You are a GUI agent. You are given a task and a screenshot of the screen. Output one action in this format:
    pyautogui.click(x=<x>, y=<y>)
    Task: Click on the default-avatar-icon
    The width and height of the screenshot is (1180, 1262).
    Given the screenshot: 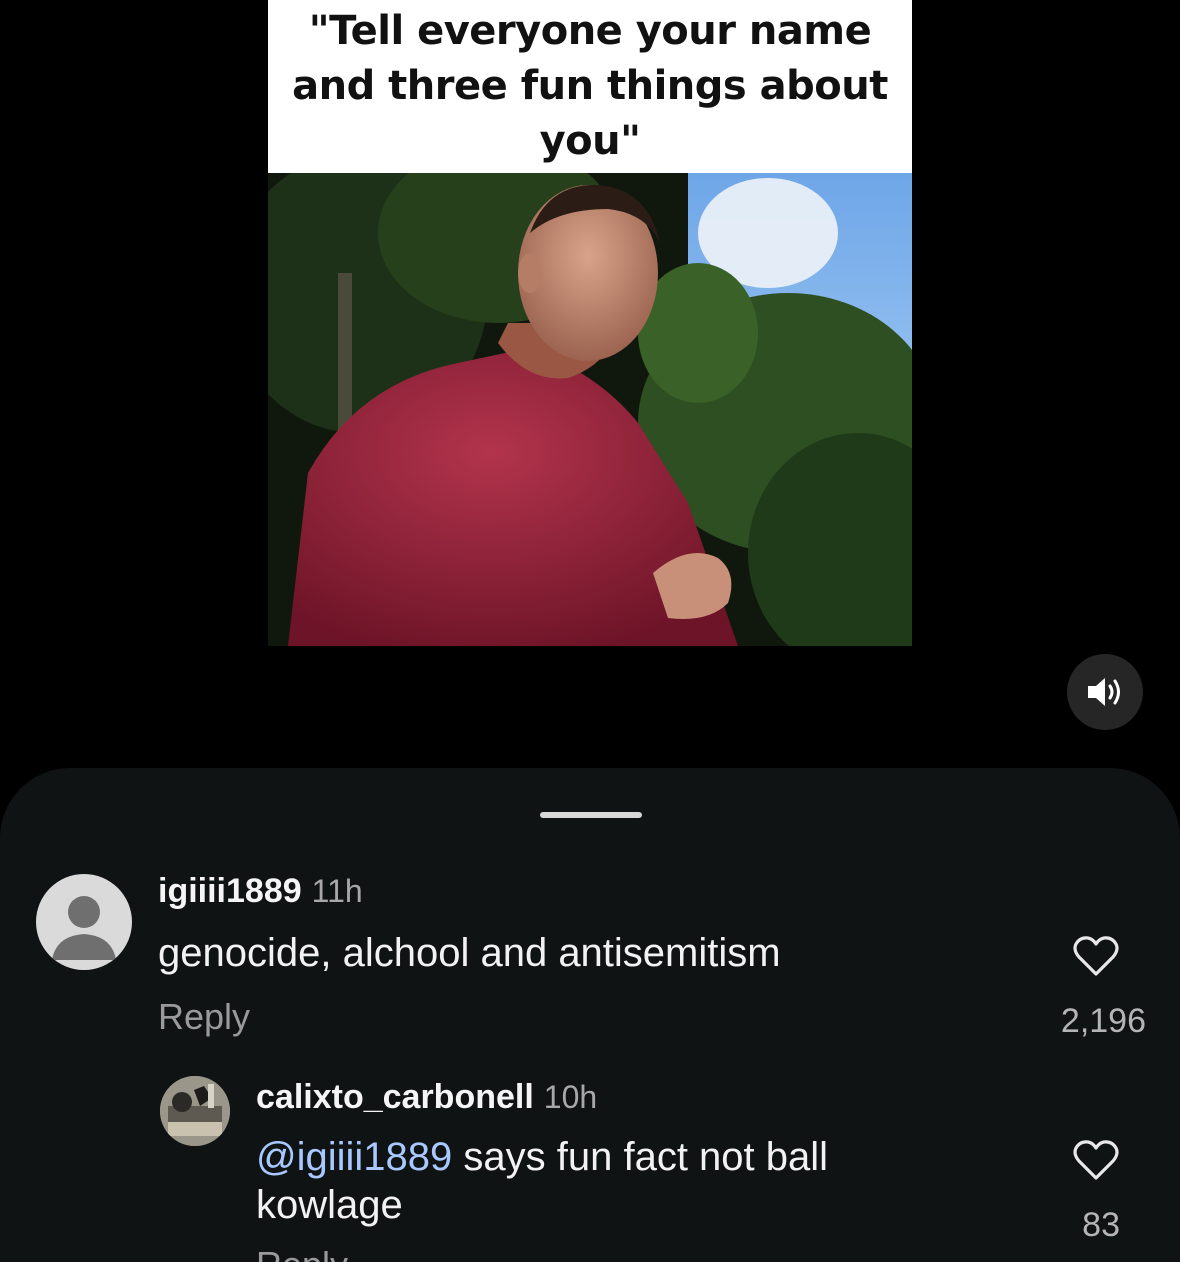 What is the action you would take?
    pyautogui.click(x=84, y=922)
    